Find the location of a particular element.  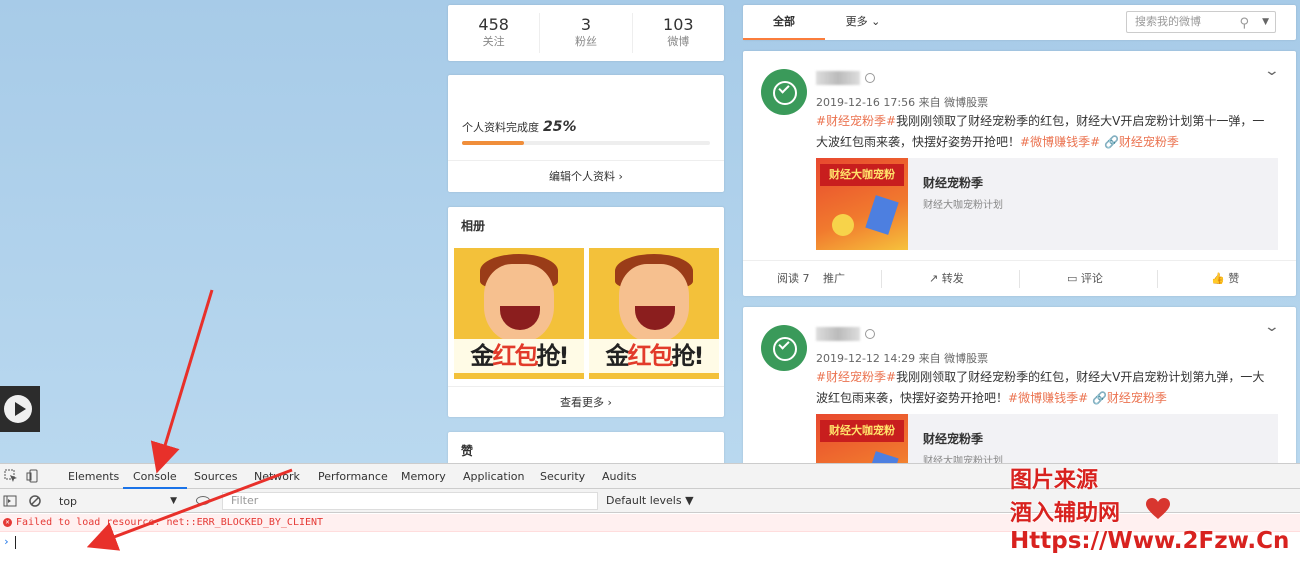

stat-followers: 3 粉丝 is located at coordinates (586, 33).